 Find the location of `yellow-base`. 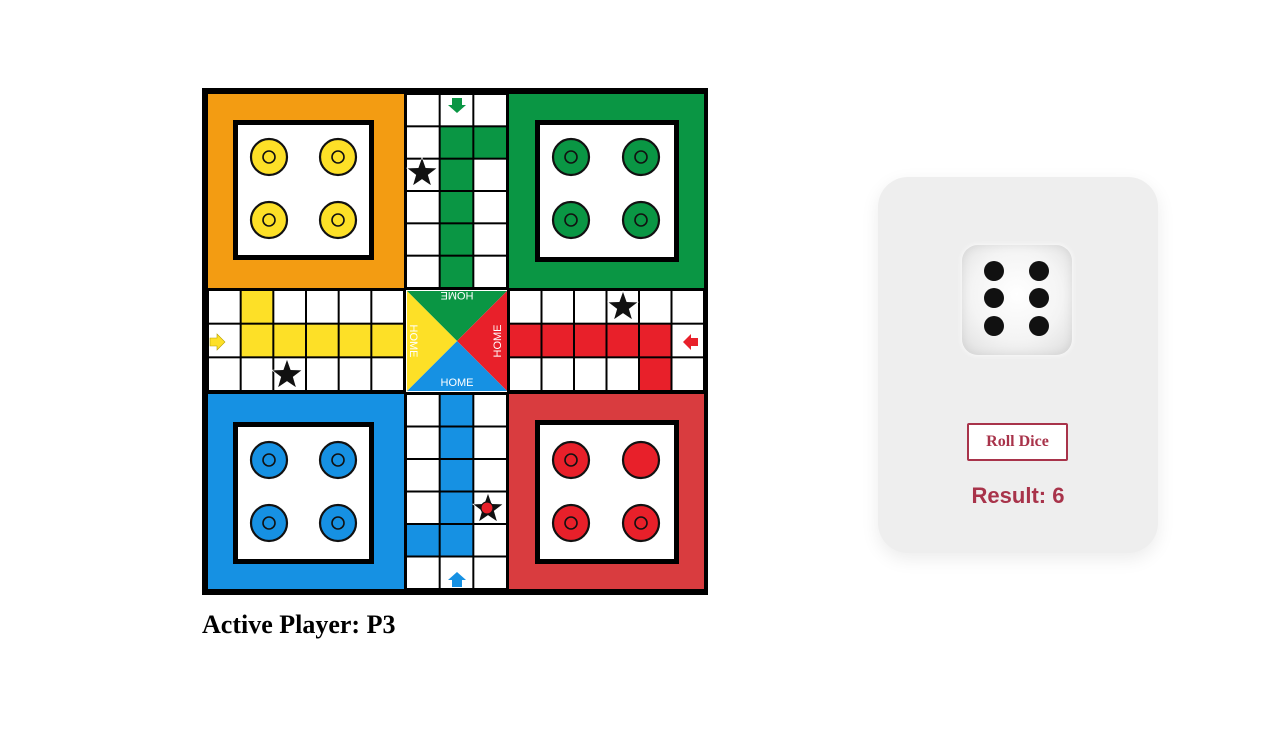

yellow-base is located at coordinates (306, 191).